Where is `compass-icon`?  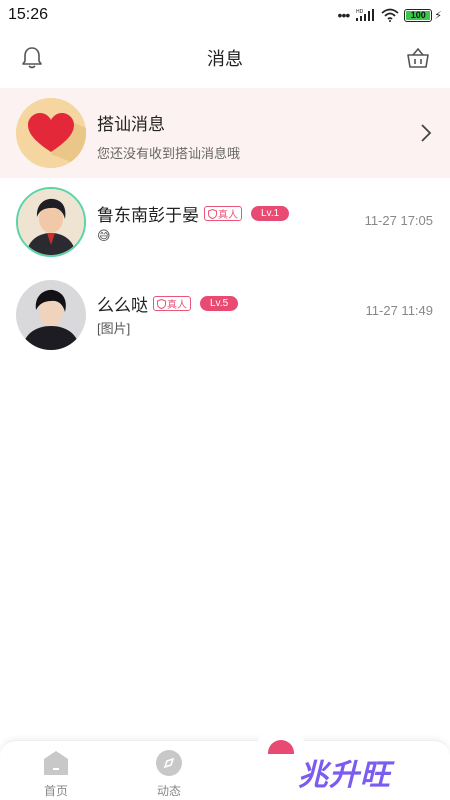 compass-icon is located at coordinates (169, 763).